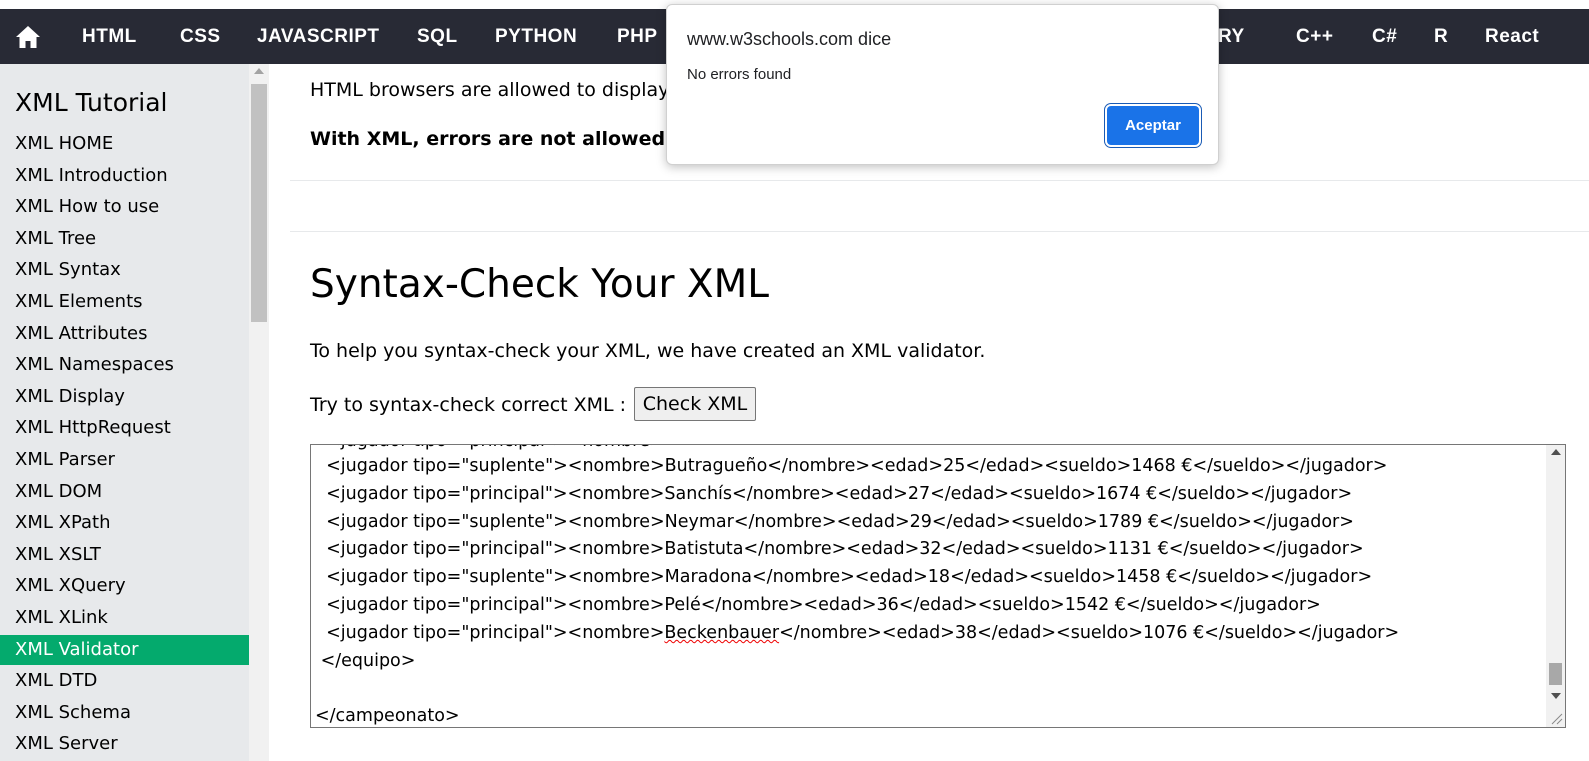  I want to click on editor-line-text: </campeonato>, so click(387, 716).